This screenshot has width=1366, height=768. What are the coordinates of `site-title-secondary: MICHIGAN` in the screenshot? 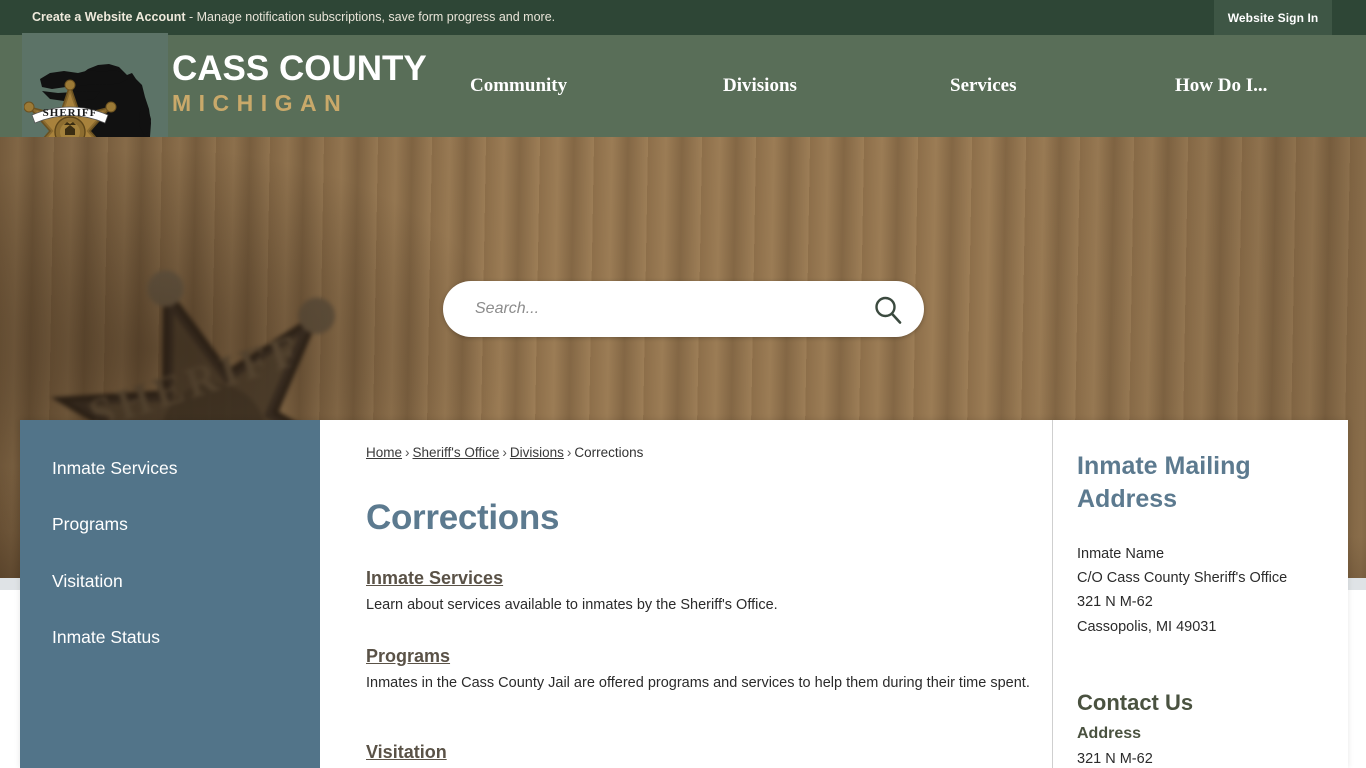 It's located at (260, 103).